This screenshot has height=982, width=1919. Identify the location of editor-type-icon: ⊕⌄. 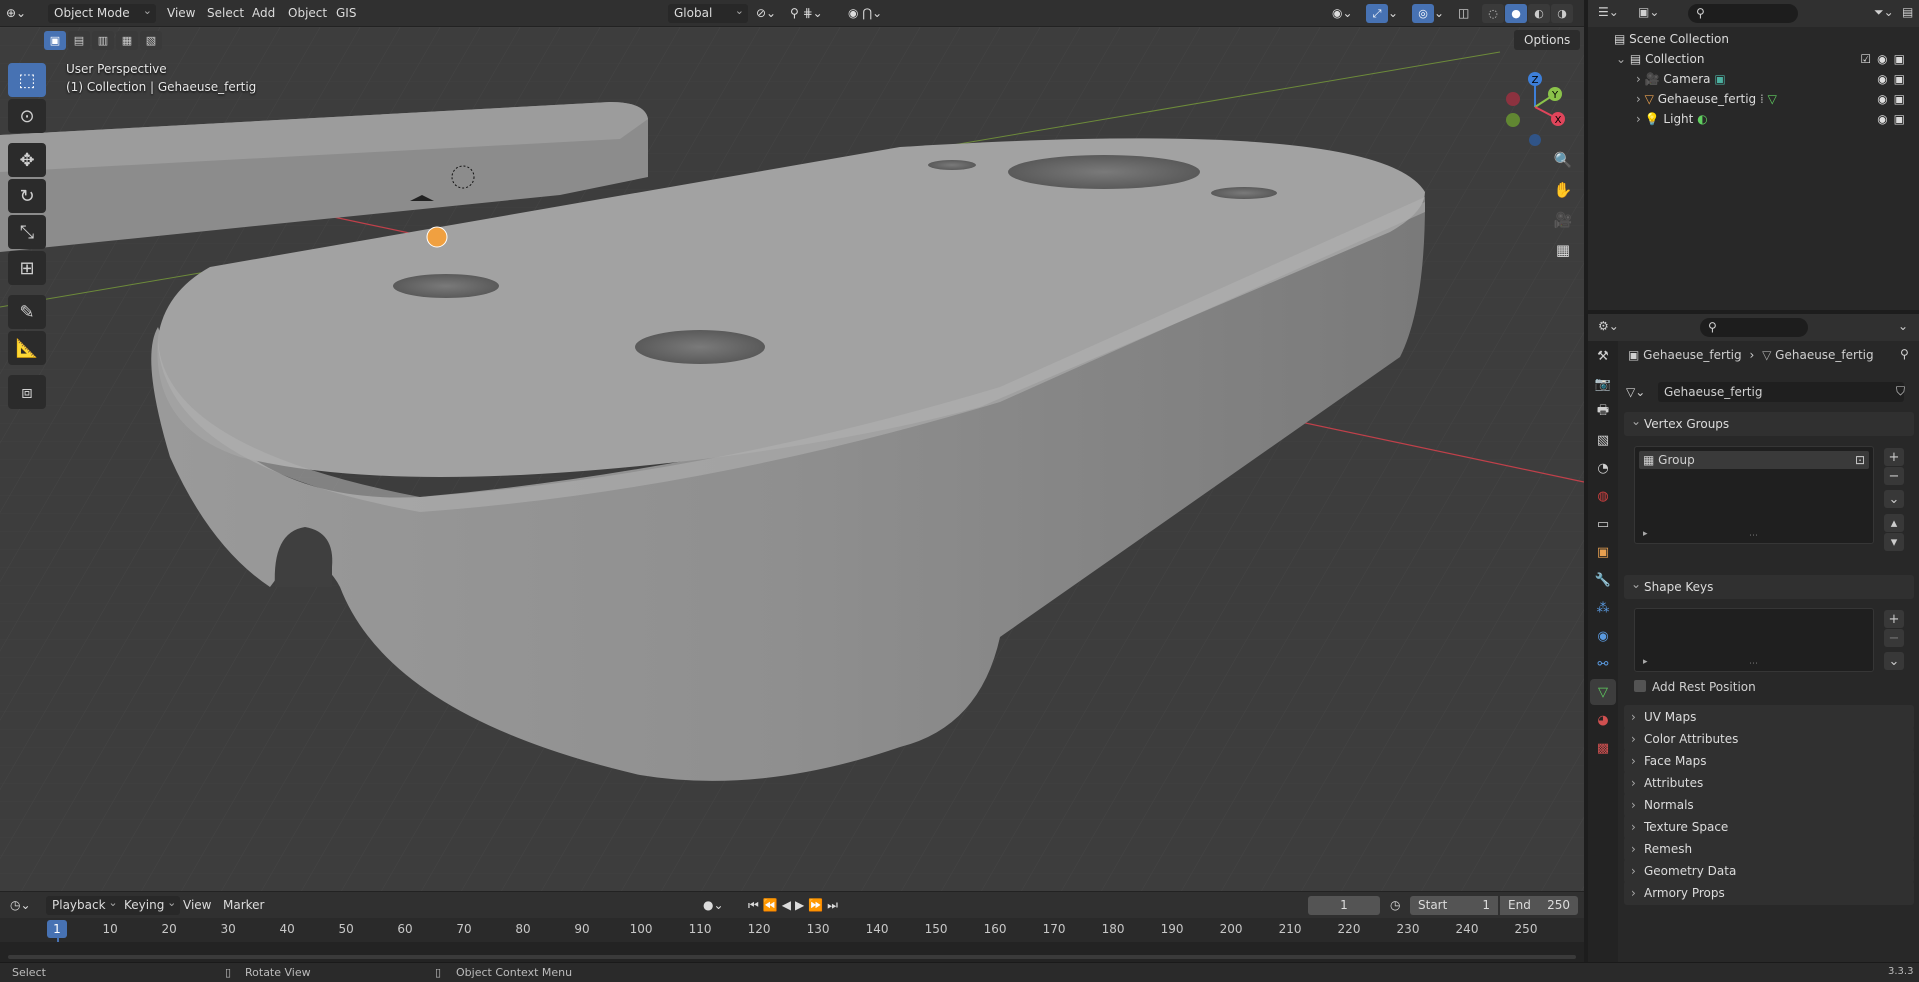
(19, 13).